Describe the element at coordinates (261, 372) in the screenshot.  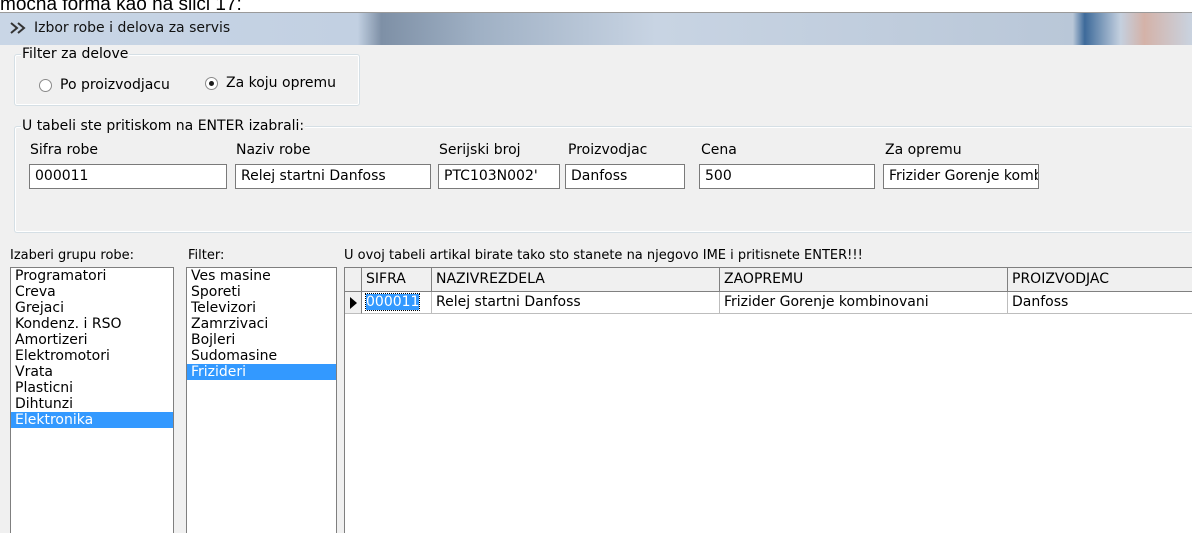
I see `list-item-filter-selected: Frizideri` at that location.